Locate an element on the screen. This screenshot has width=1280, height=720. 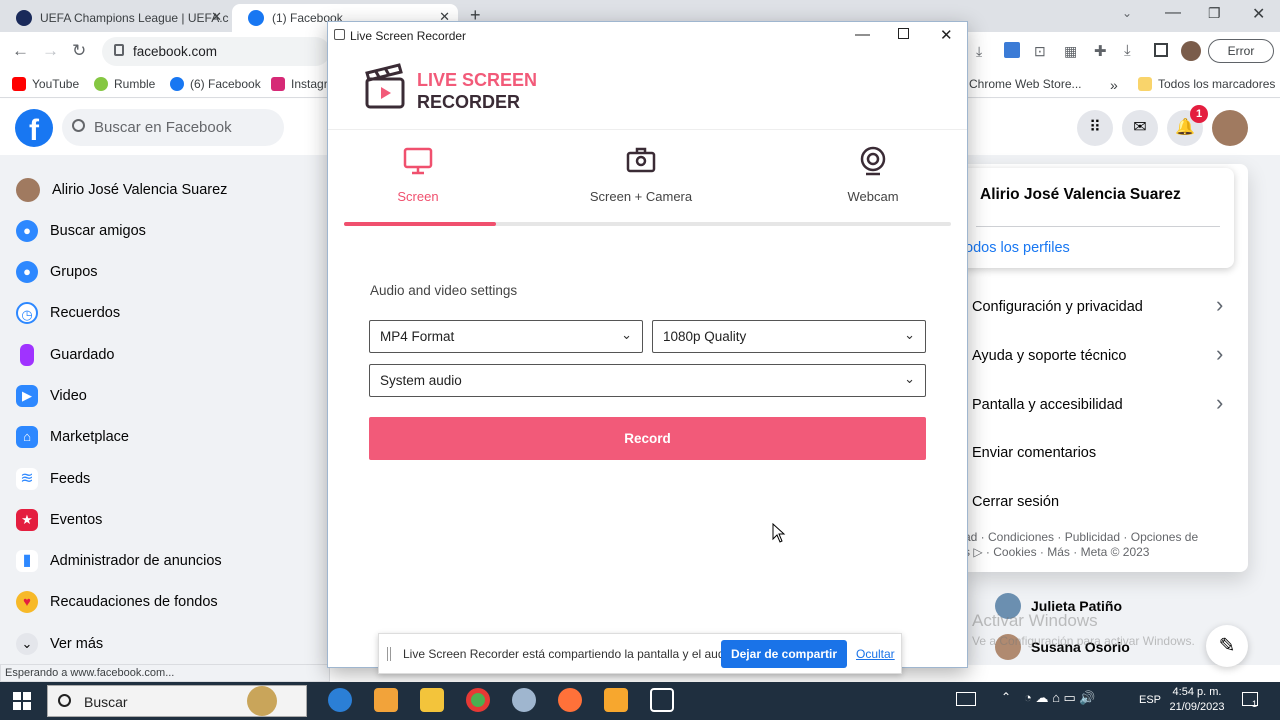
mode-tab-screen: Screen is located at coordinates (418, 175).